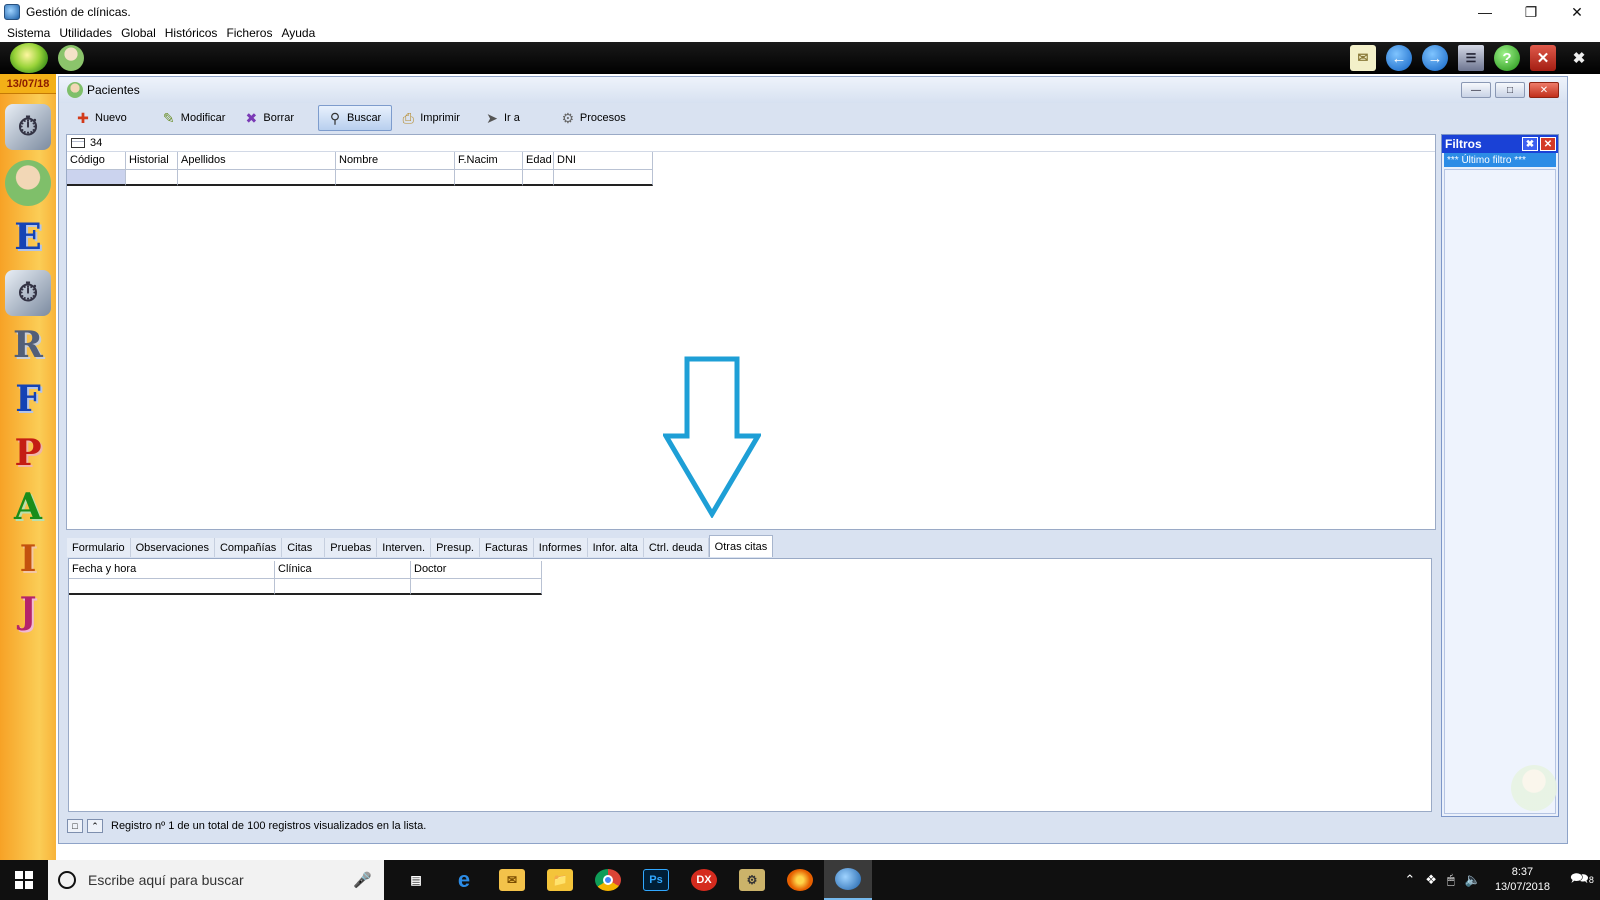 Image resolution: width=1600 pixels, height=900 pixels. What do you see at coordinates (395, 178) in the screenshot?
I see `cell-nombre` at bounding box center [395, 178].